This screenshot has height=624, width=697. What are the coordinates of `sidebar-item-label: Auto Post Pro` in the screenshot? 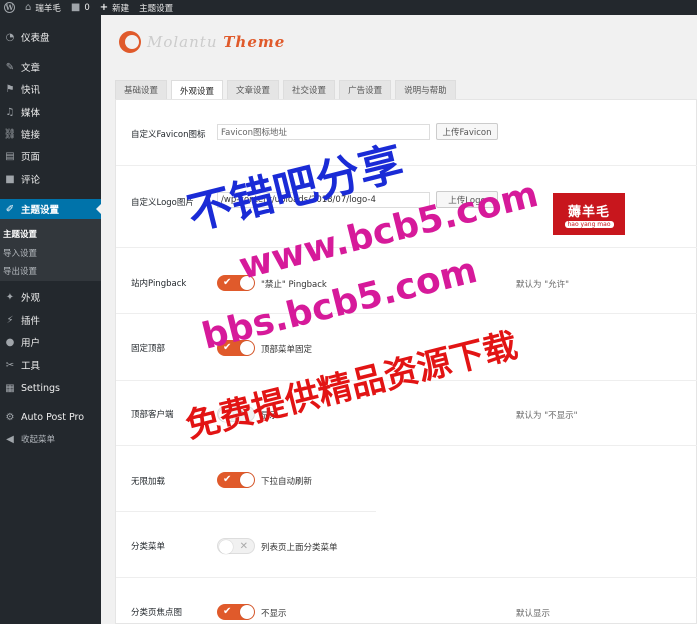 It's located at (53, 417).